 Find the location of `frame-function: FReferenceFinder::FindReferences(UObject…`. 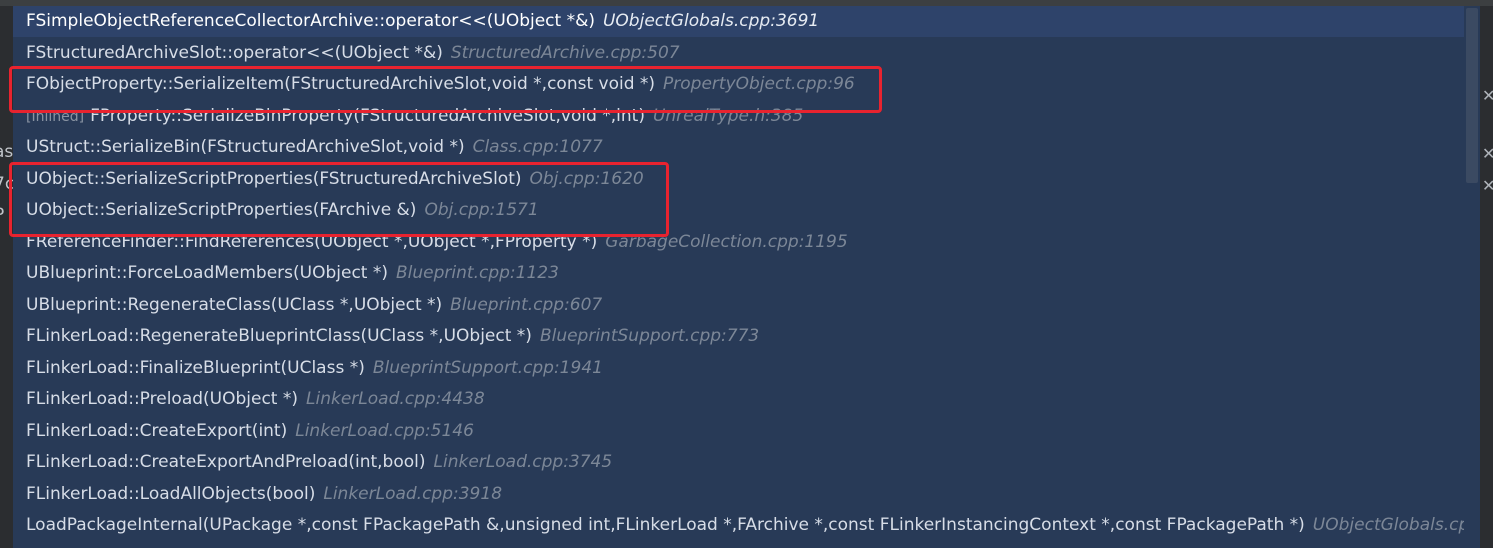

frame-function: FReferenceFinder::FindReferences(UObject… is located at coordinates (312, 242).